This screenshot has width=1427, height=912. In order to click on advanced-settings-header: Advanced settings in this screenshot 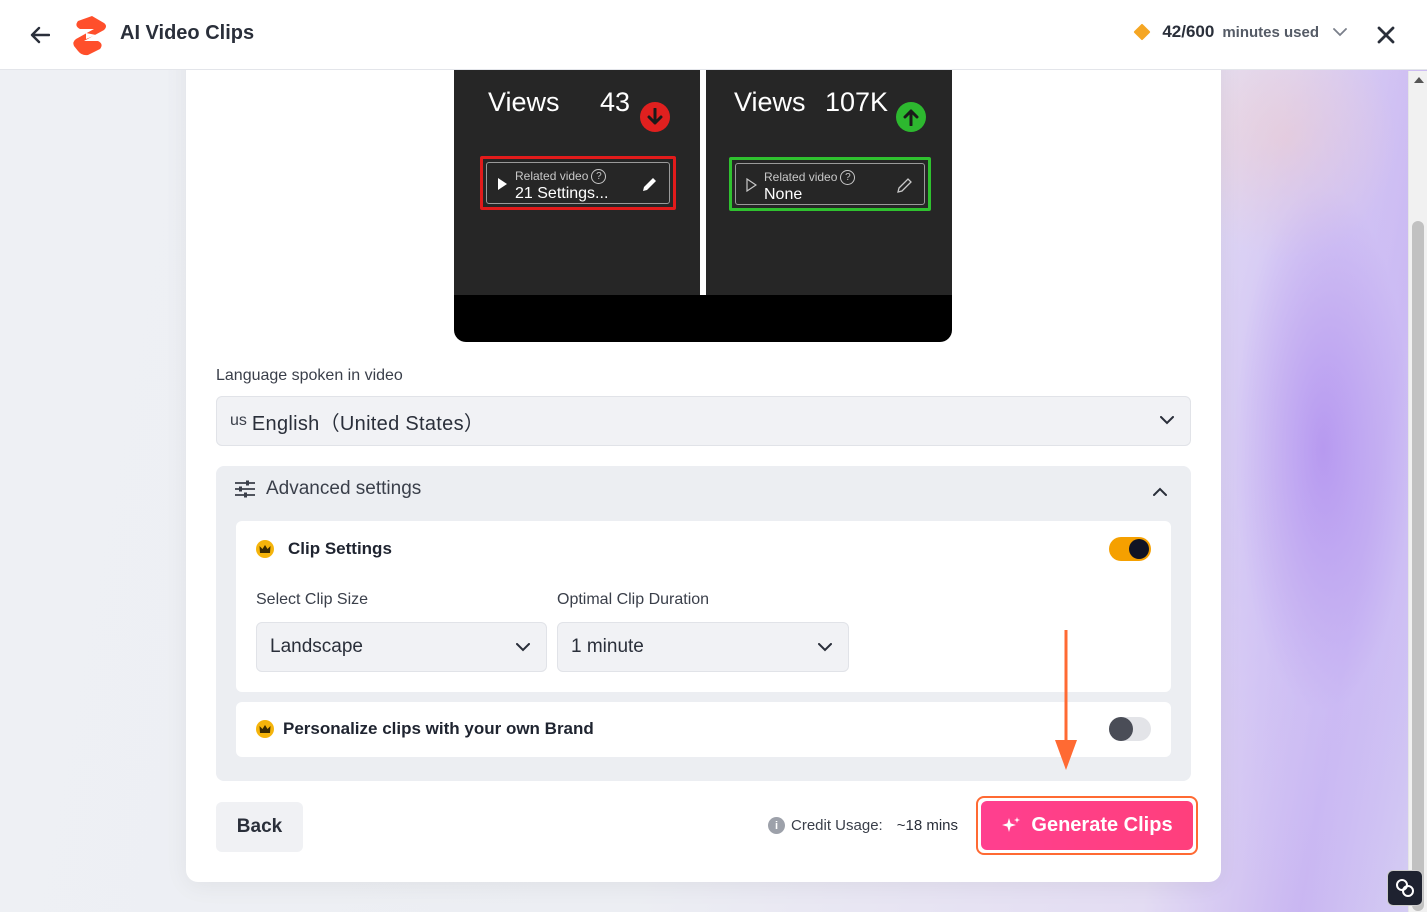, I will do `click(327, 489)`.